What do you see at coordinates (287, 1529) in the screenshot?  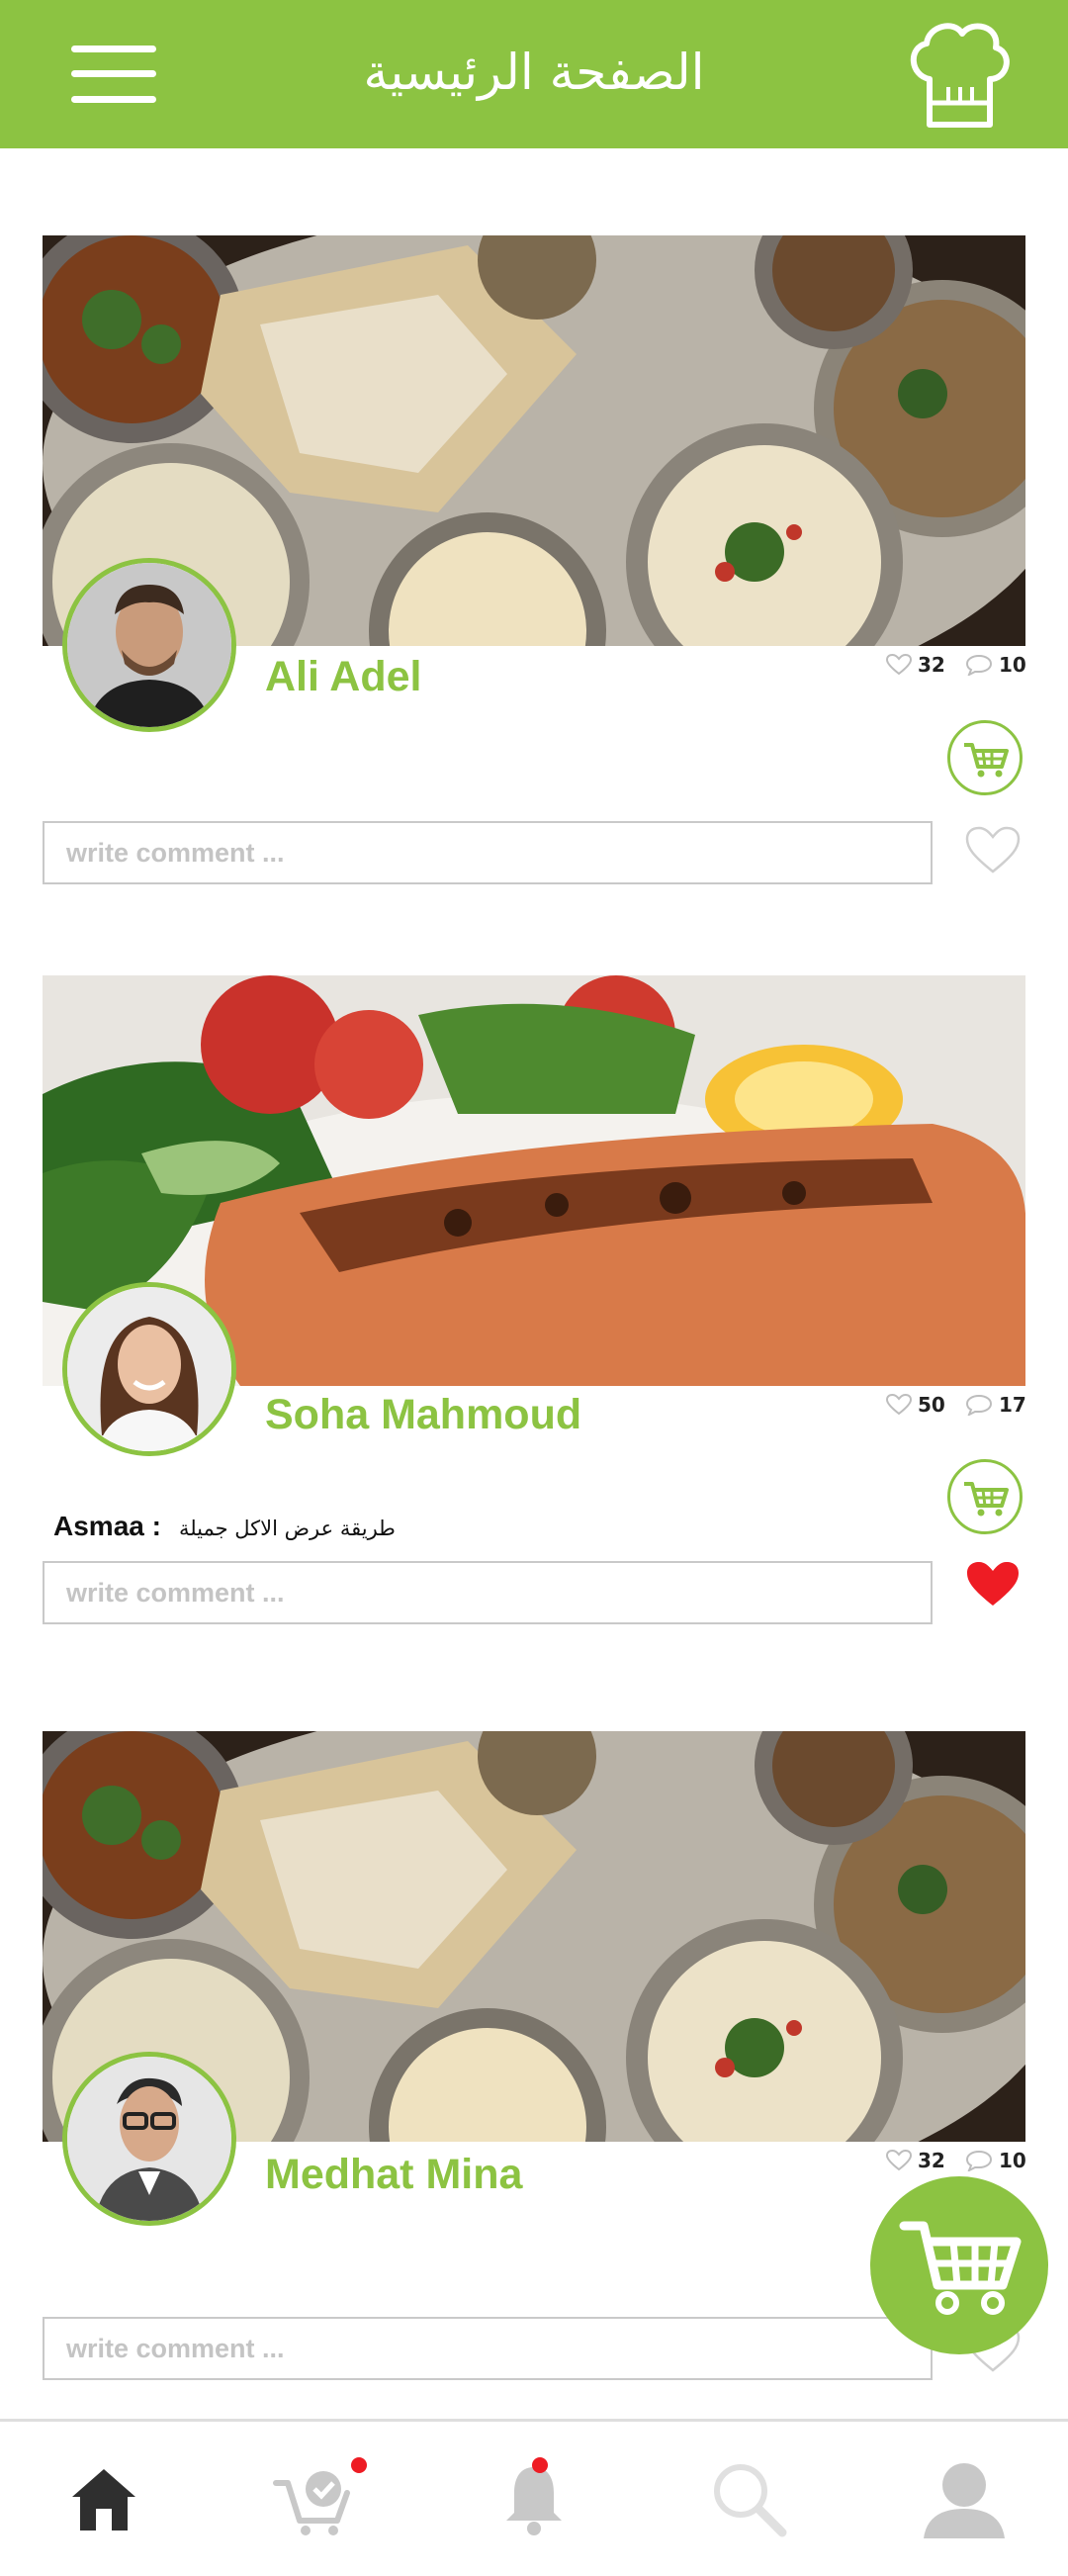 I see `comment-text: طريقة عرض الاكل جميلة` at bounding box center [287, 1529].